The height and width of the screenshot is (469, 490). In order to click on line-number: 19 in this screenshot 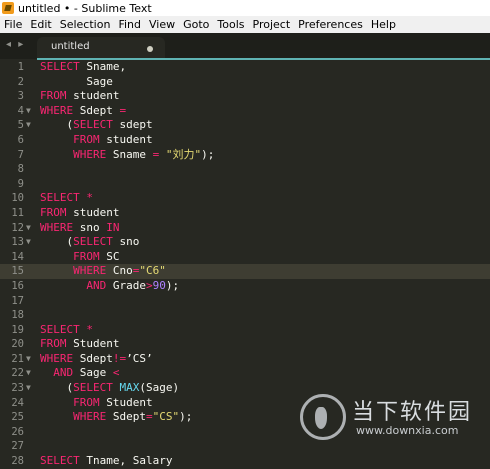, I will do `click(17, 329)`.